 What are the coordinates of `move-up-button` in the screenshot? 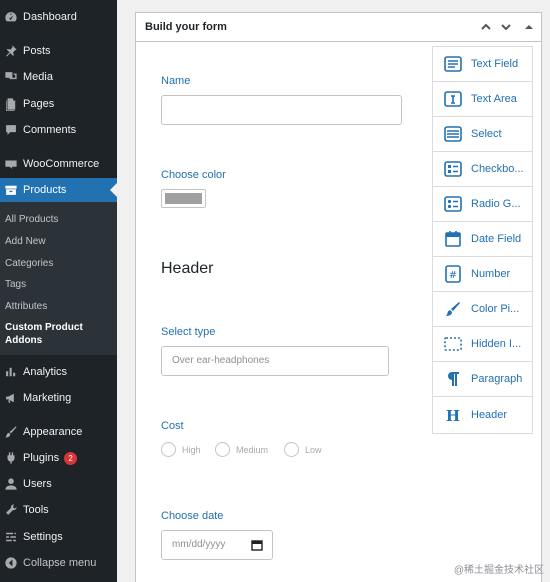 It's located at (486, 27).